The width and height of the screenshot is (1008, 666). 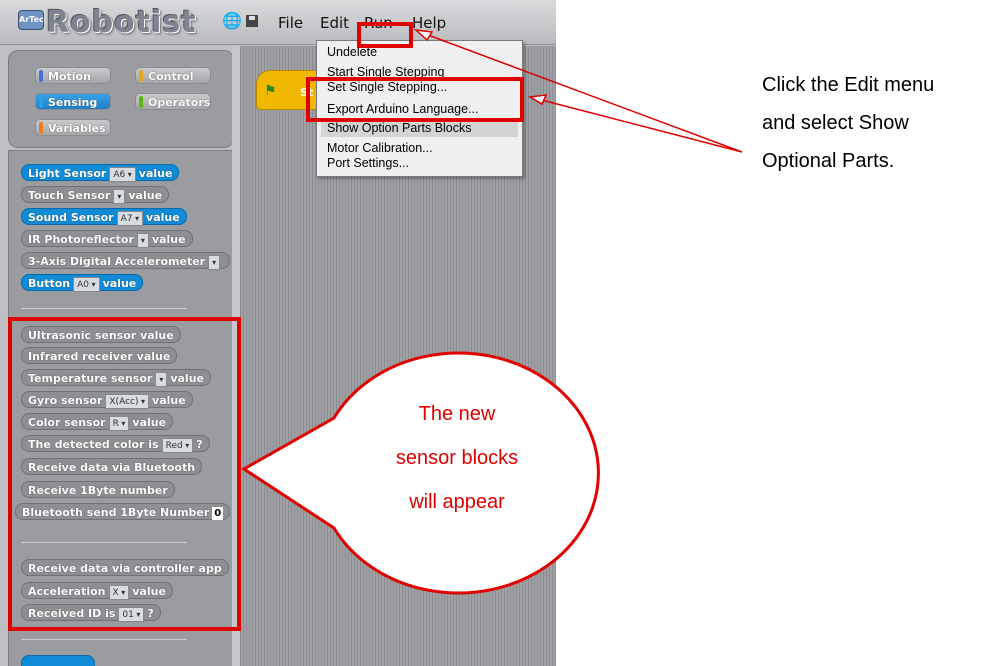 I want to click on block-label: 3-Axis Digital Accelerometer, so click(x=117, y=261).